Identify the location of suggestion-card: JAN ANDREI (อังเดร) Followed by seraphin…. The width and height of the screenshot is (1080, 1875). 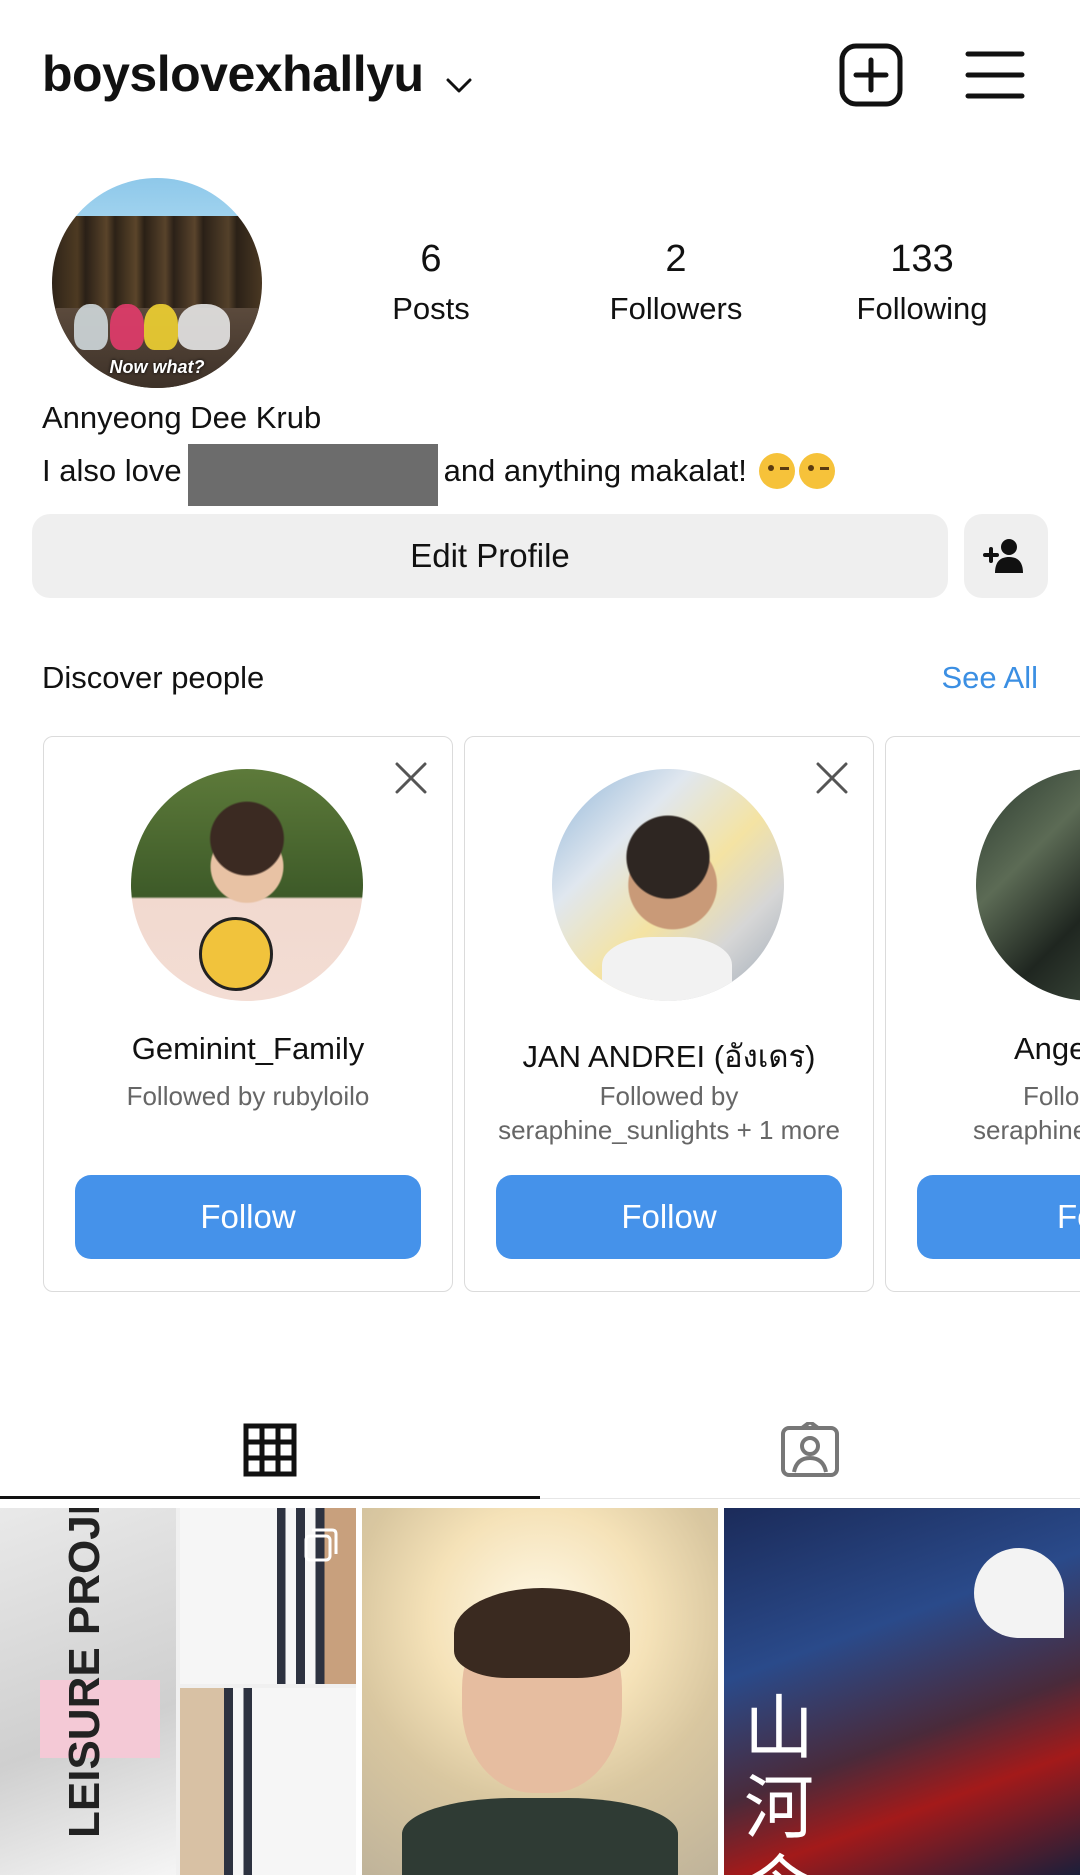
(669, 1014).